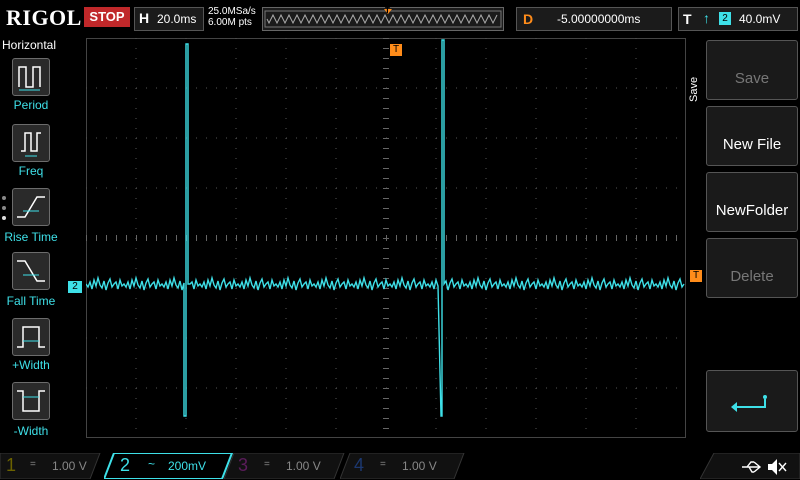 The height and width of the screenshot is (480, 800). I want to click on fall-time-icon, so click(31, 271).